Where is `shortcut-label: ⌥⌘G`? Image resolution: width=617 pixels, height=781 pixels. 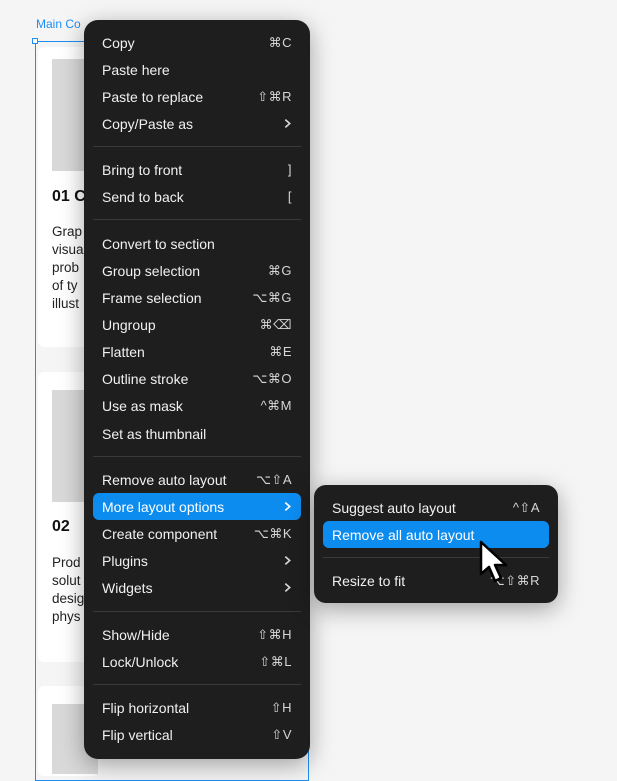 shortcut-label: ⌥⌘G is located at coordinates (272, 297).